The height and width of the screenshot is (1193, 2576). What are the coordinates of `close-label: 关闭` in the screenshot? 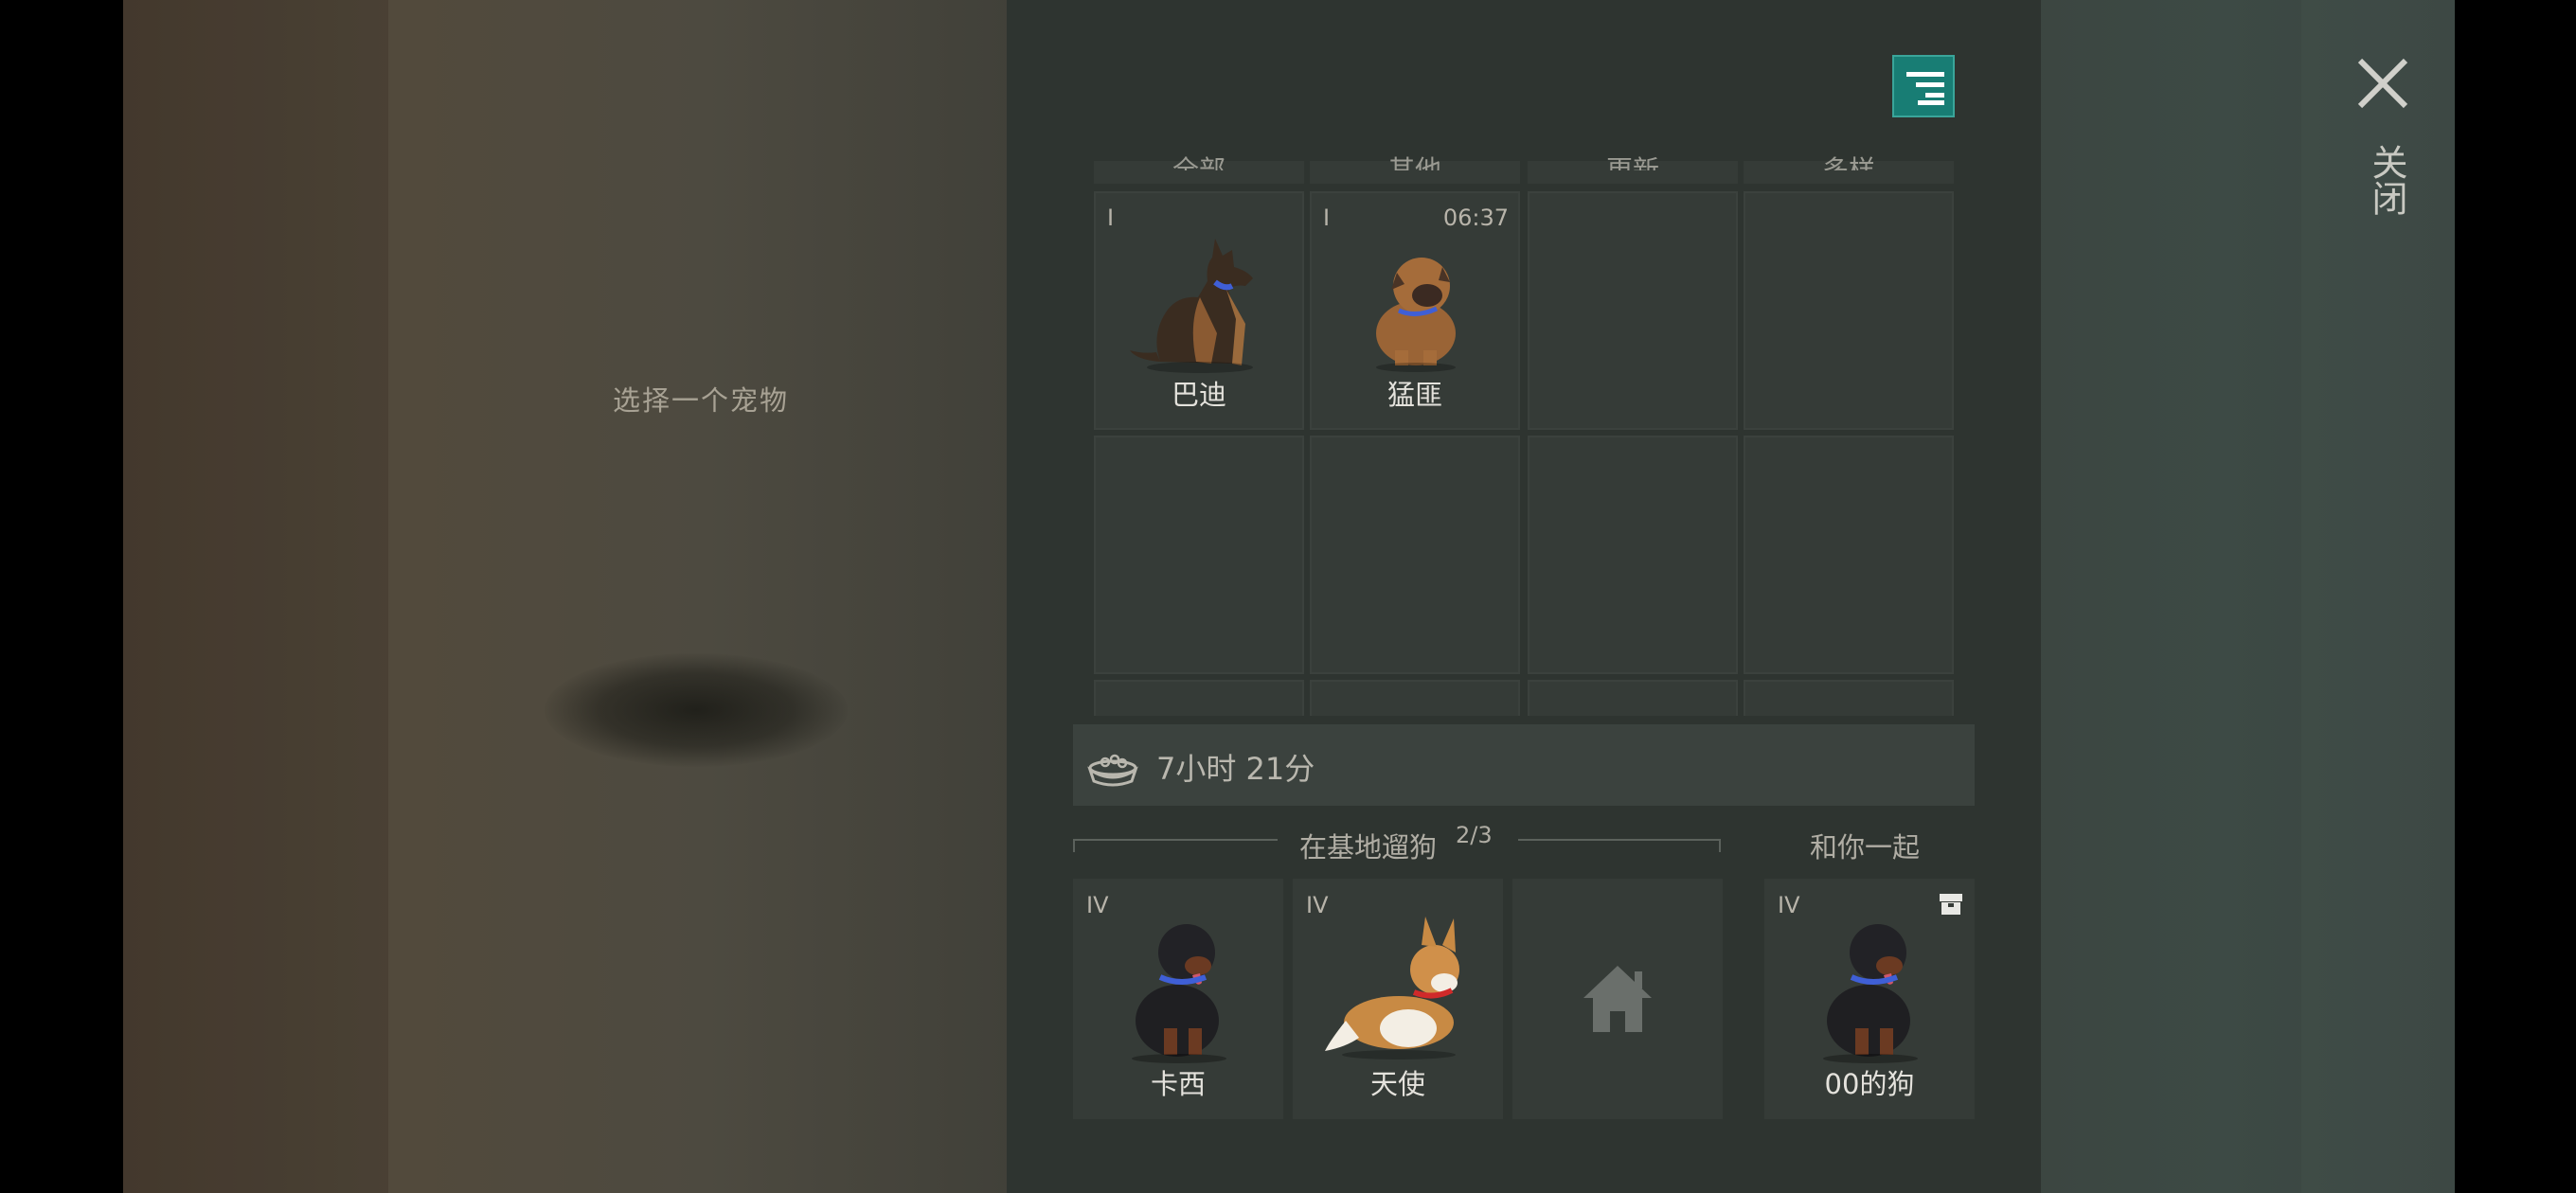 It's located at (2383, 180).